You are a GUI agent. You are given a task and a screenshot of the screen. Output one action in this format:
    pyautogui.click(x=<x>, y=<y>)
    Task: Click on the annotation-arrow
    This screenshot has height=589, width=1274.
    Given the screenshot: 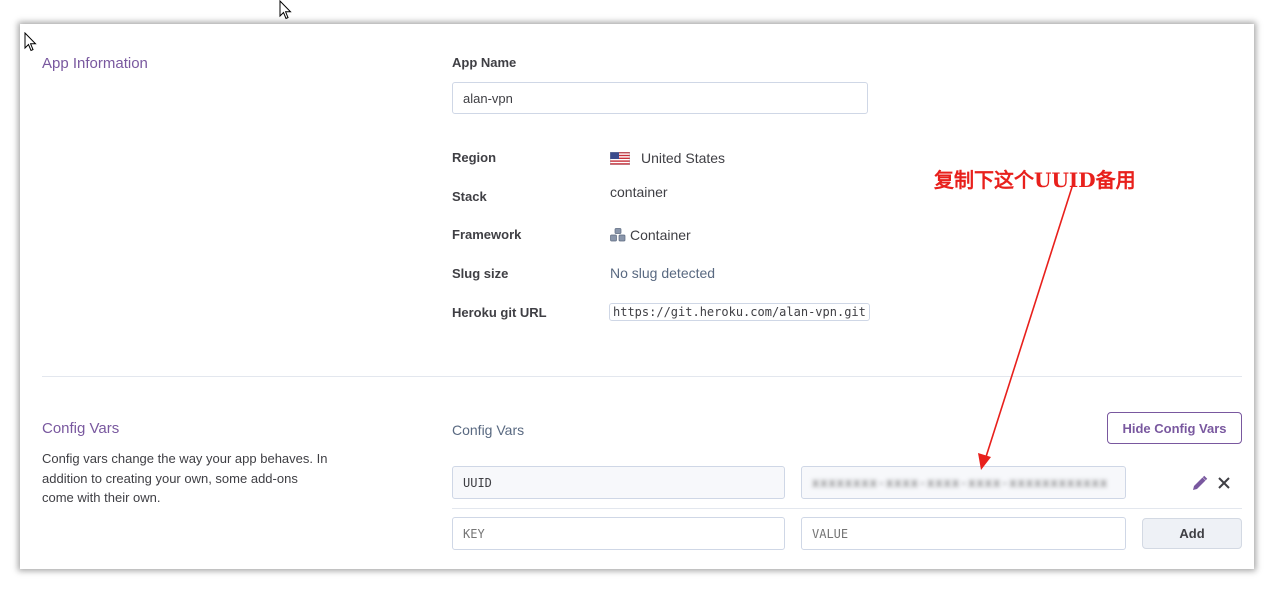 What is the action you would take?
    pyautogui.click(x=1026, y=326)
    